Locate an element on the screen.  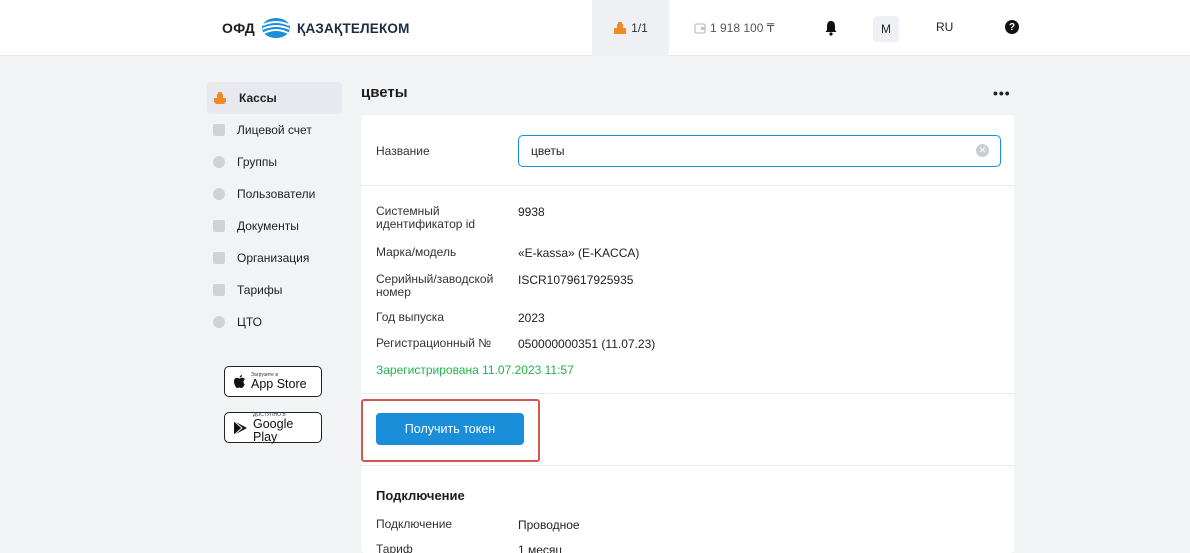
sidebar-item-label: Документы is located at coordinates (268, 226).